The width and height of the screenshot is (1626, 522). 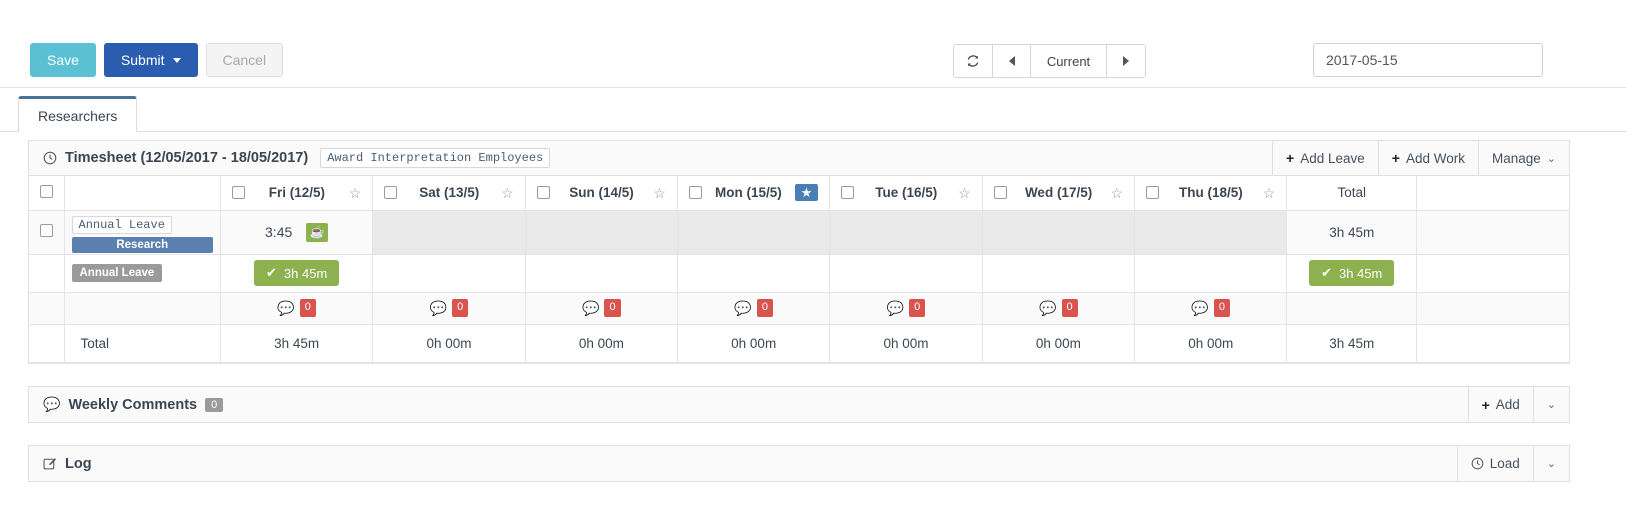 What do you see at coordinates (449, 273) in the screenshot?
I see `leave-cell-sat` at bounding box center [449, 273].